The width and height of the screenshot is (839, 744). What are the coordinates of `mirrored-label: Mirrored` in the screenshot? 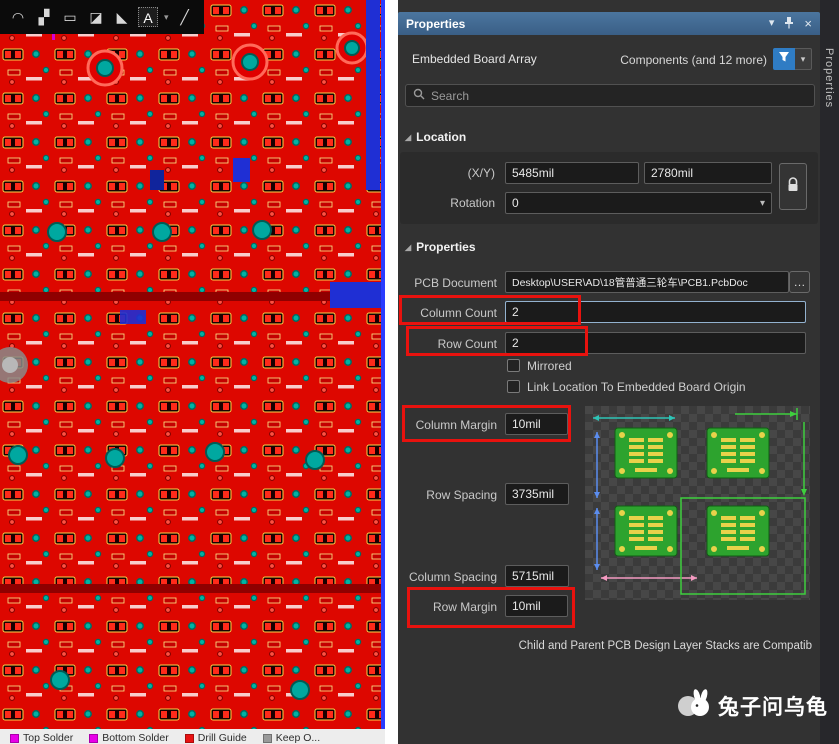 It's located at (549, 366).